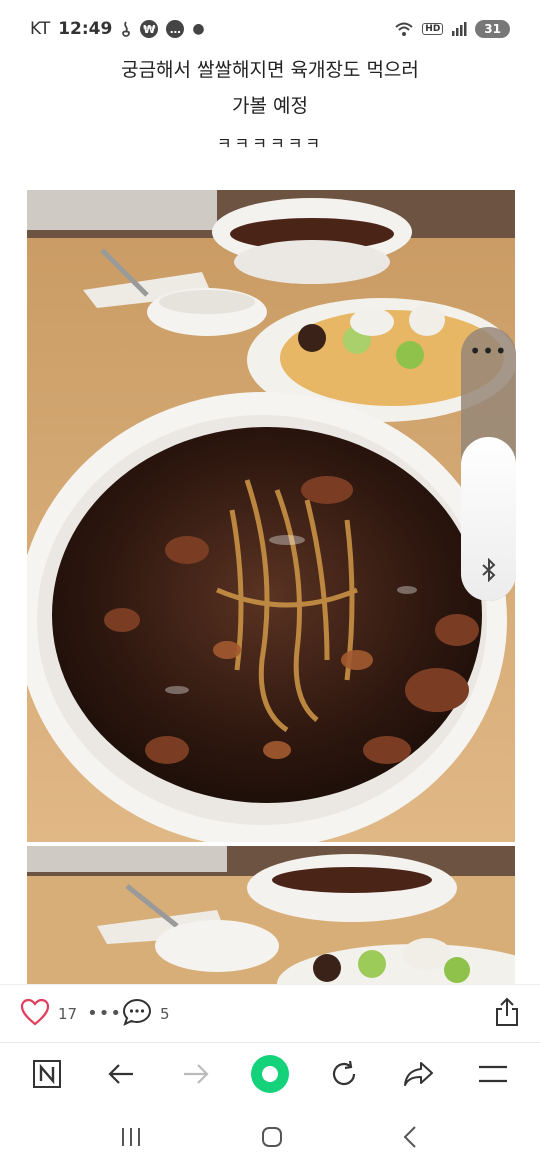  What do you see at coordinates (270, 29) in the screenshot?
I see `status-bar: KT 12:49 ₩ … ● HD 31` at bounding box center [270, 29].